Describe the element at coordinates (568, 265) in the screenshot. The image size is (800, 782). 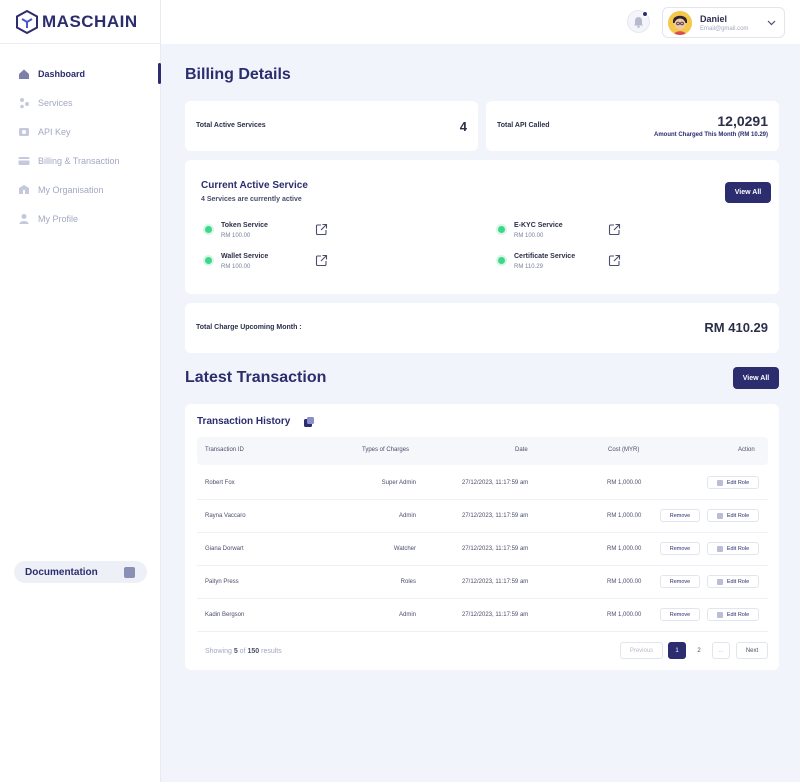
I see `service-item-certificate: Certificate Service RM 110.29` at that location.